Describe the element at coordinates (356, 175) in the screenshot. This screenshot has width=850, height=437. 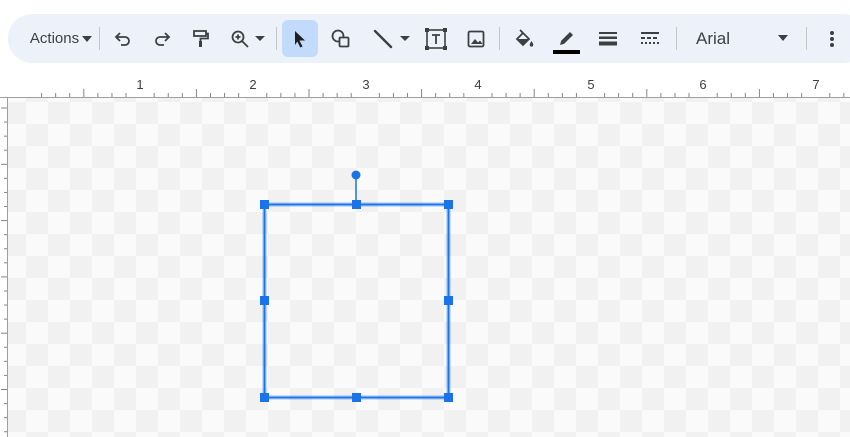
I see `rotation-handle` at that location.